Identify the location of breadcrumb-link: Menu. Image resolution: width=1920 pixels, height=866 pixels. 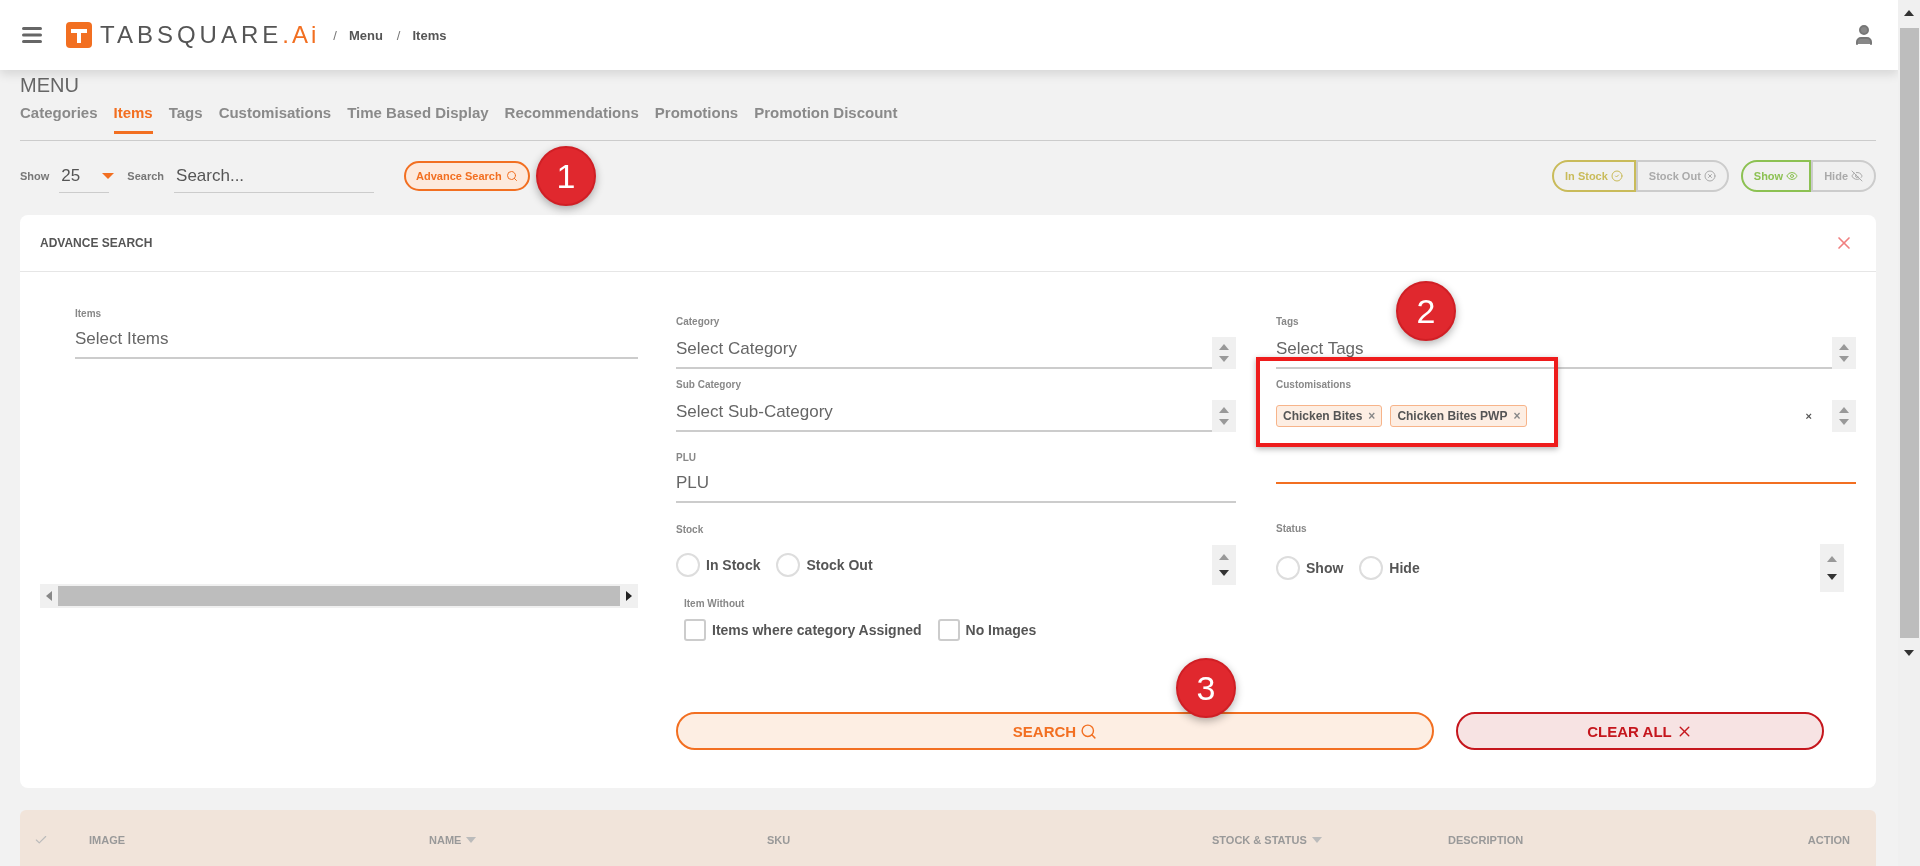
(365, 35).